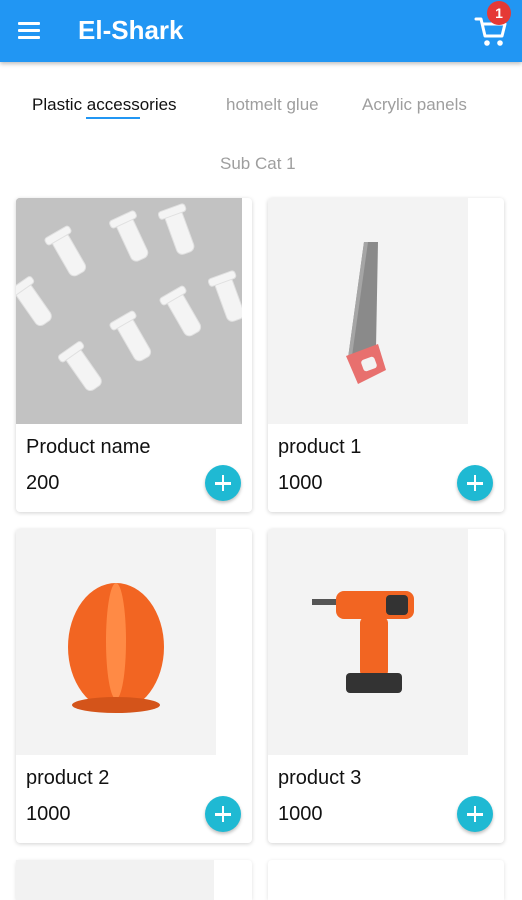  I want to click on app-title: El-Shark, so click(131, 30).